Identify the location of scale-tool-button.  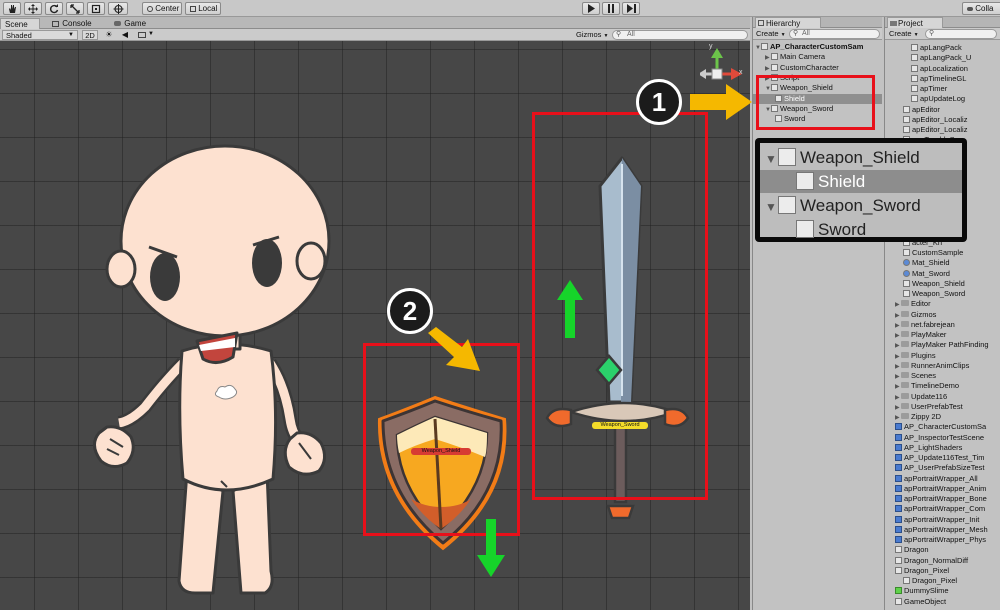
(75, 8).